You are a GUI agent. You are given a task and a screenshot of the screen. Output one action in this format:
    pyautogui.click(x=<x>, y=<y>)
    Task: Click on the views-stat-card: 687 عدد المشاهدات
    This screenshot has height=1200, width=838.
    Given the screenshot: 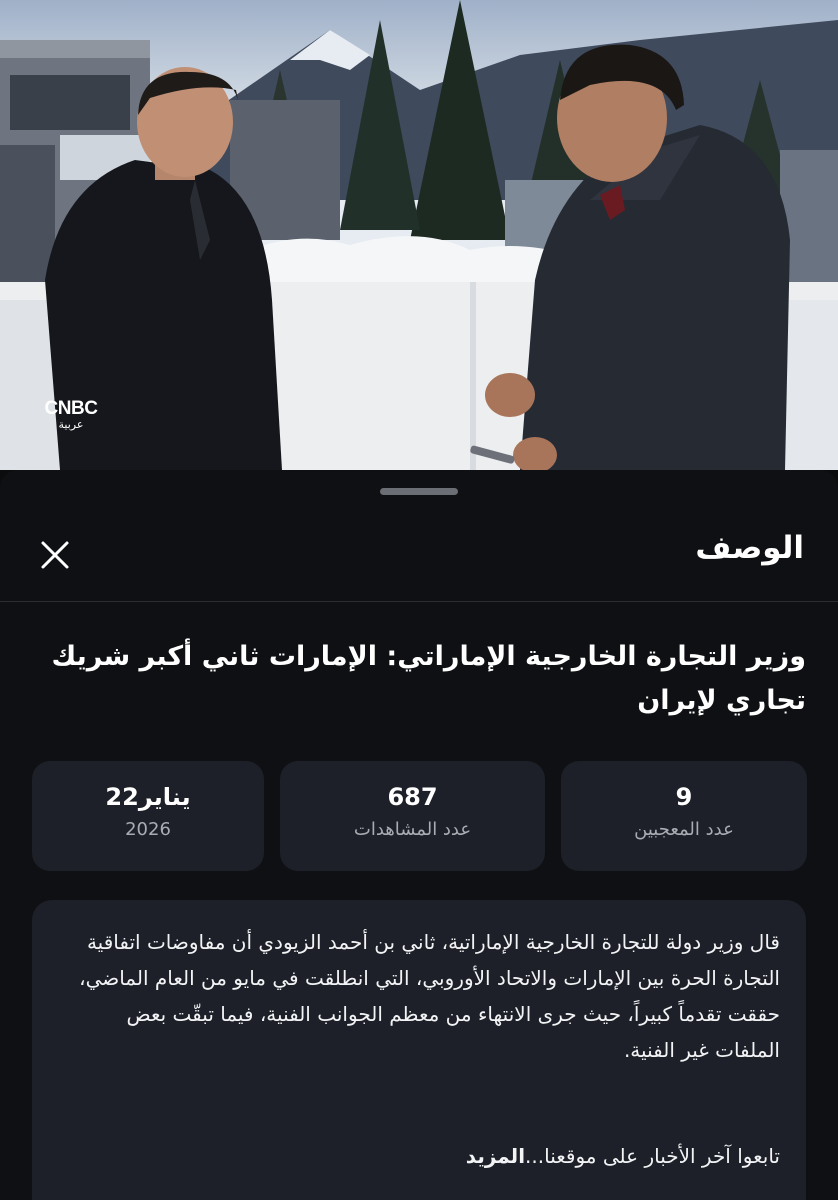 What is the action you would take?
    pyautogui.click(x=412, y=816)
    